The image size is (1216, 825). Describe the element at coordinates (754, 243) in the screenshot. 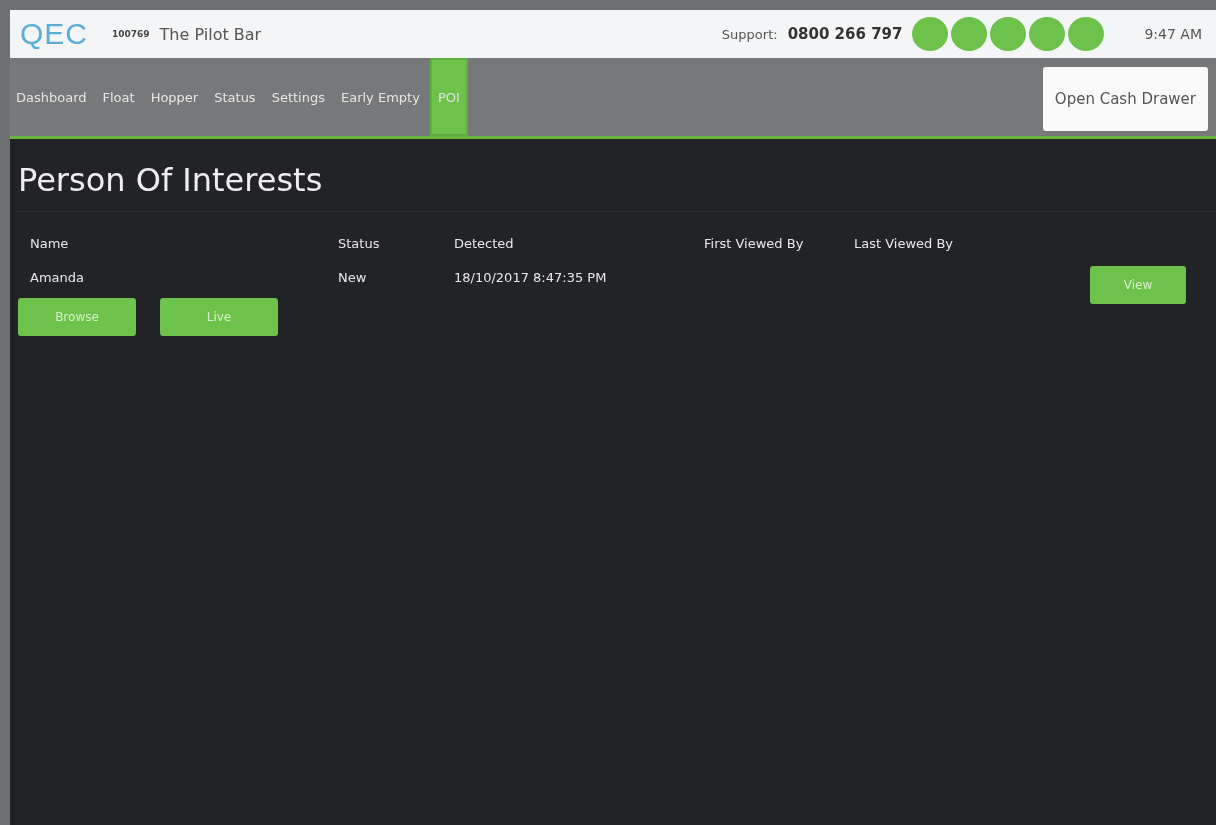

I see `column-header: First Viewed By` at that location.